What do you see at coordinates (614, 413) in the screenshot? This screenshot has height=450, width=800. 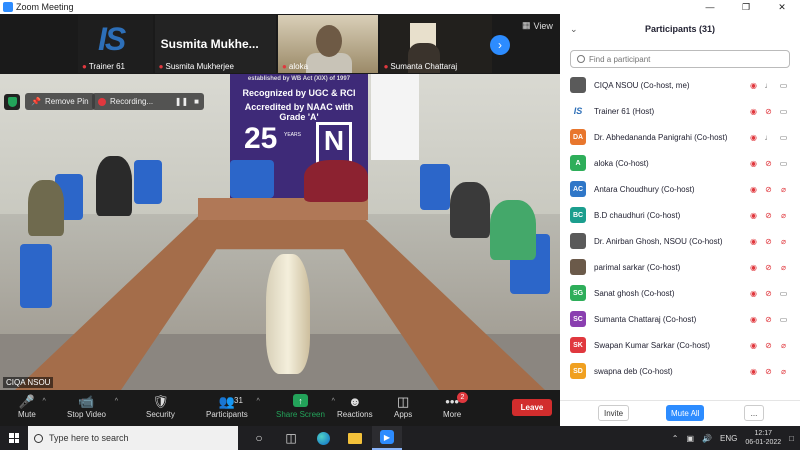 I see `invite-button: Invite` at bounding box center [614, 413].